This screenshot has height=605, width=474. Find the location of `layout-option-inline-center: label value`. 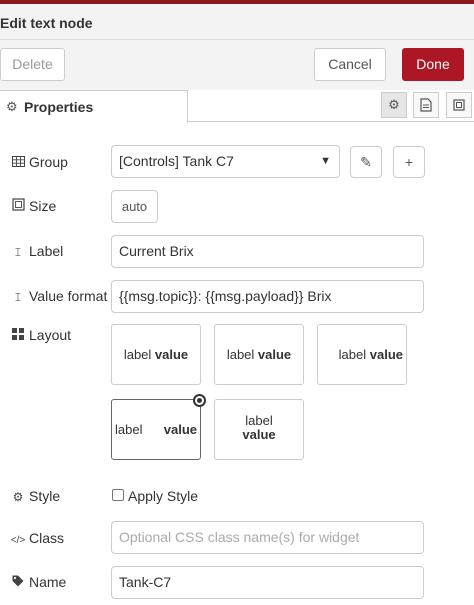

layout-option-inline-center: label value is located at coordinates (259, 354).